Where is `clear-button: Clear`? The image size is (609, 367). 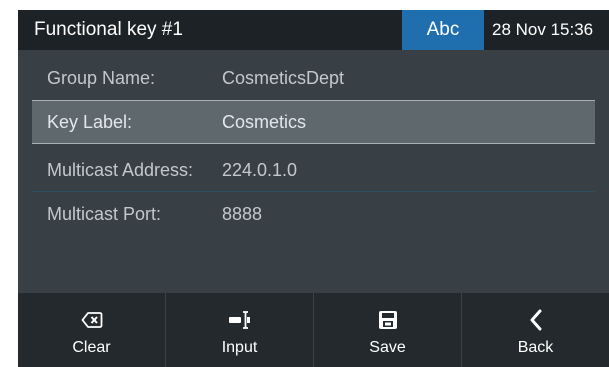
clear-button: Clear is located at coordinates (92, 330).